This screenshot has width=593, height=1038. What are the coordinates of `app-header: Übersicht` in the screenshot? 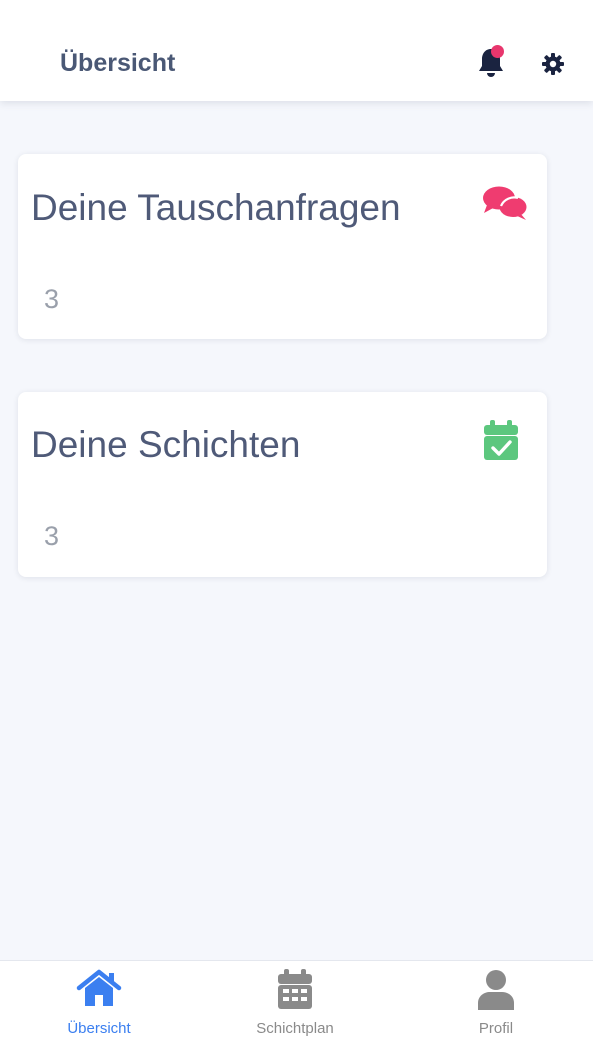 It's located at (296, 50).